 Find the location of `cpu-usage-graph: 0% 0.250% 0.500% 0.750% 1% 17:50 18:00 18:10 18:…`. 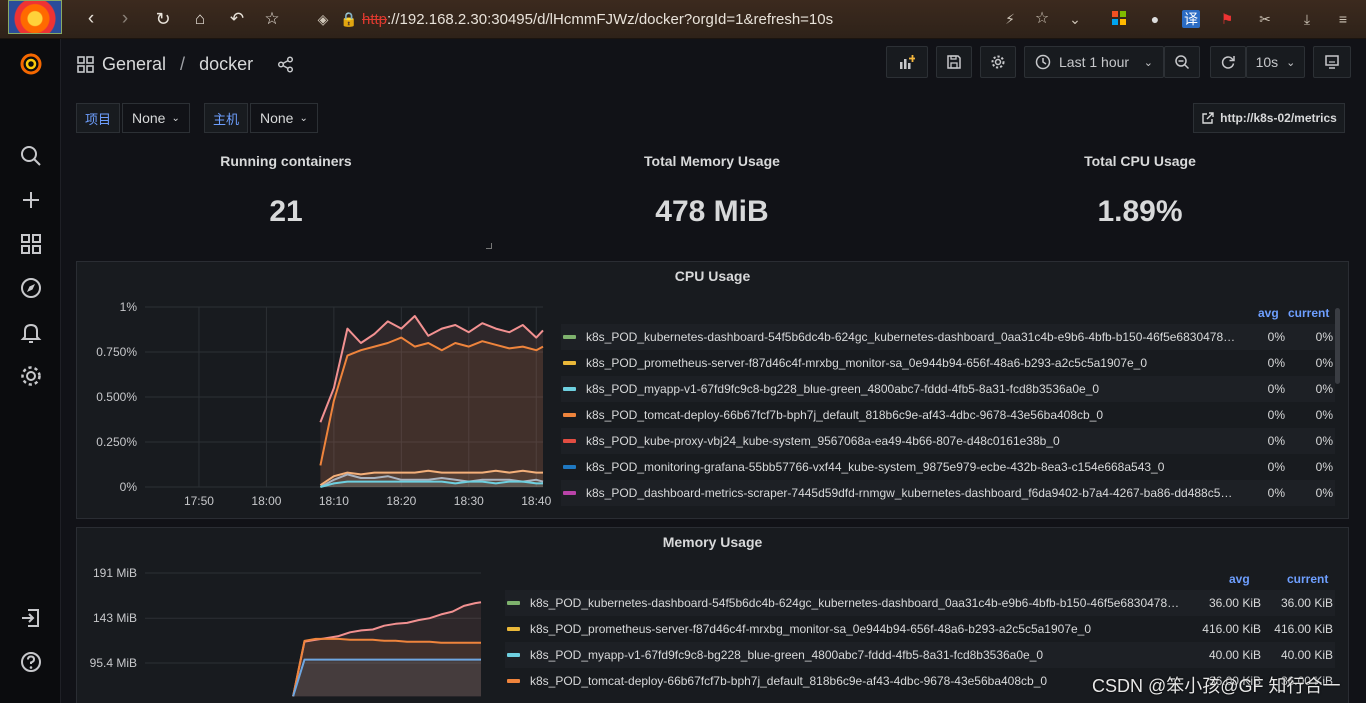

cpu-usage-graph: 0% 0.250% 0.500% 0.750% 1% 17:50 18:00 18:10 18:… is located at coordinates (317, 390).